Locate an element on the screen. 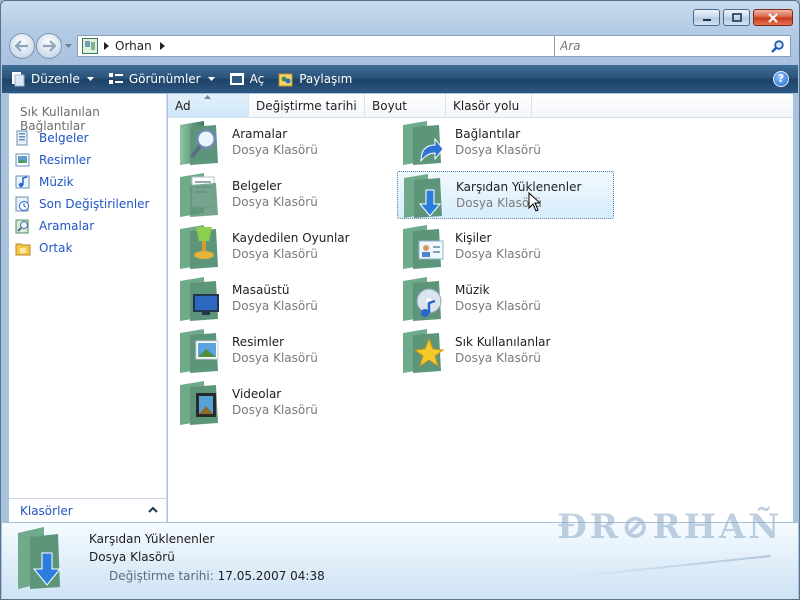  details-type: Dosya Klasörü is located at coordinates (132, 557).